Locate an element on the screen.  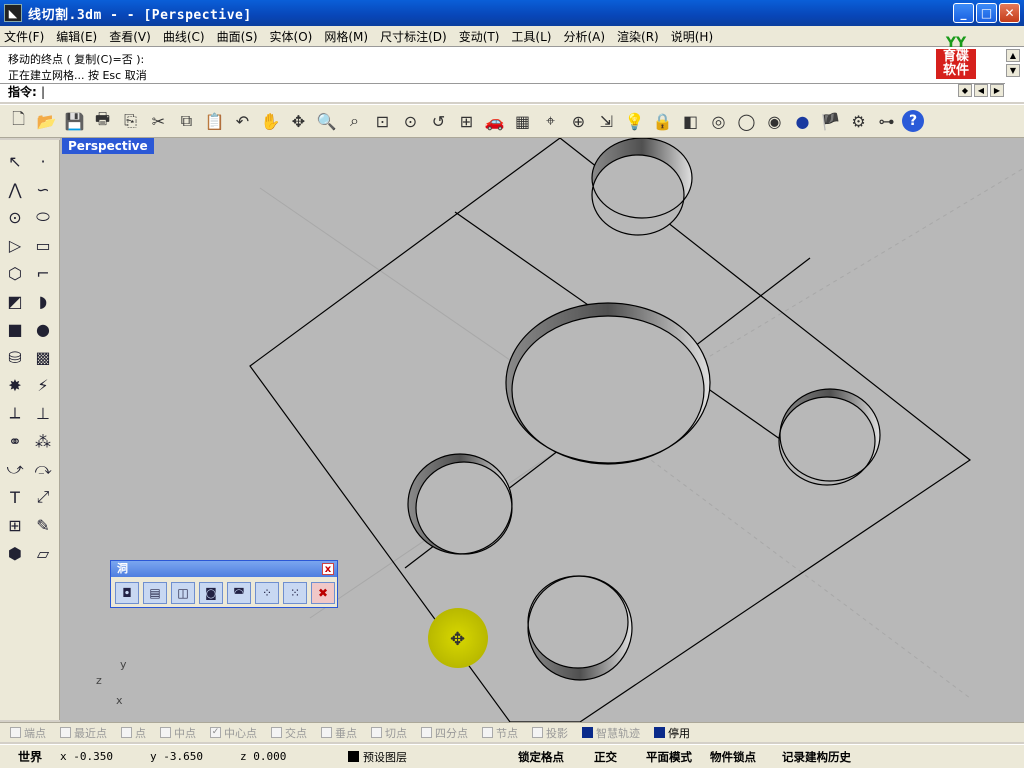
osnap-disable: 停用 is located at coordinates (672, 733).